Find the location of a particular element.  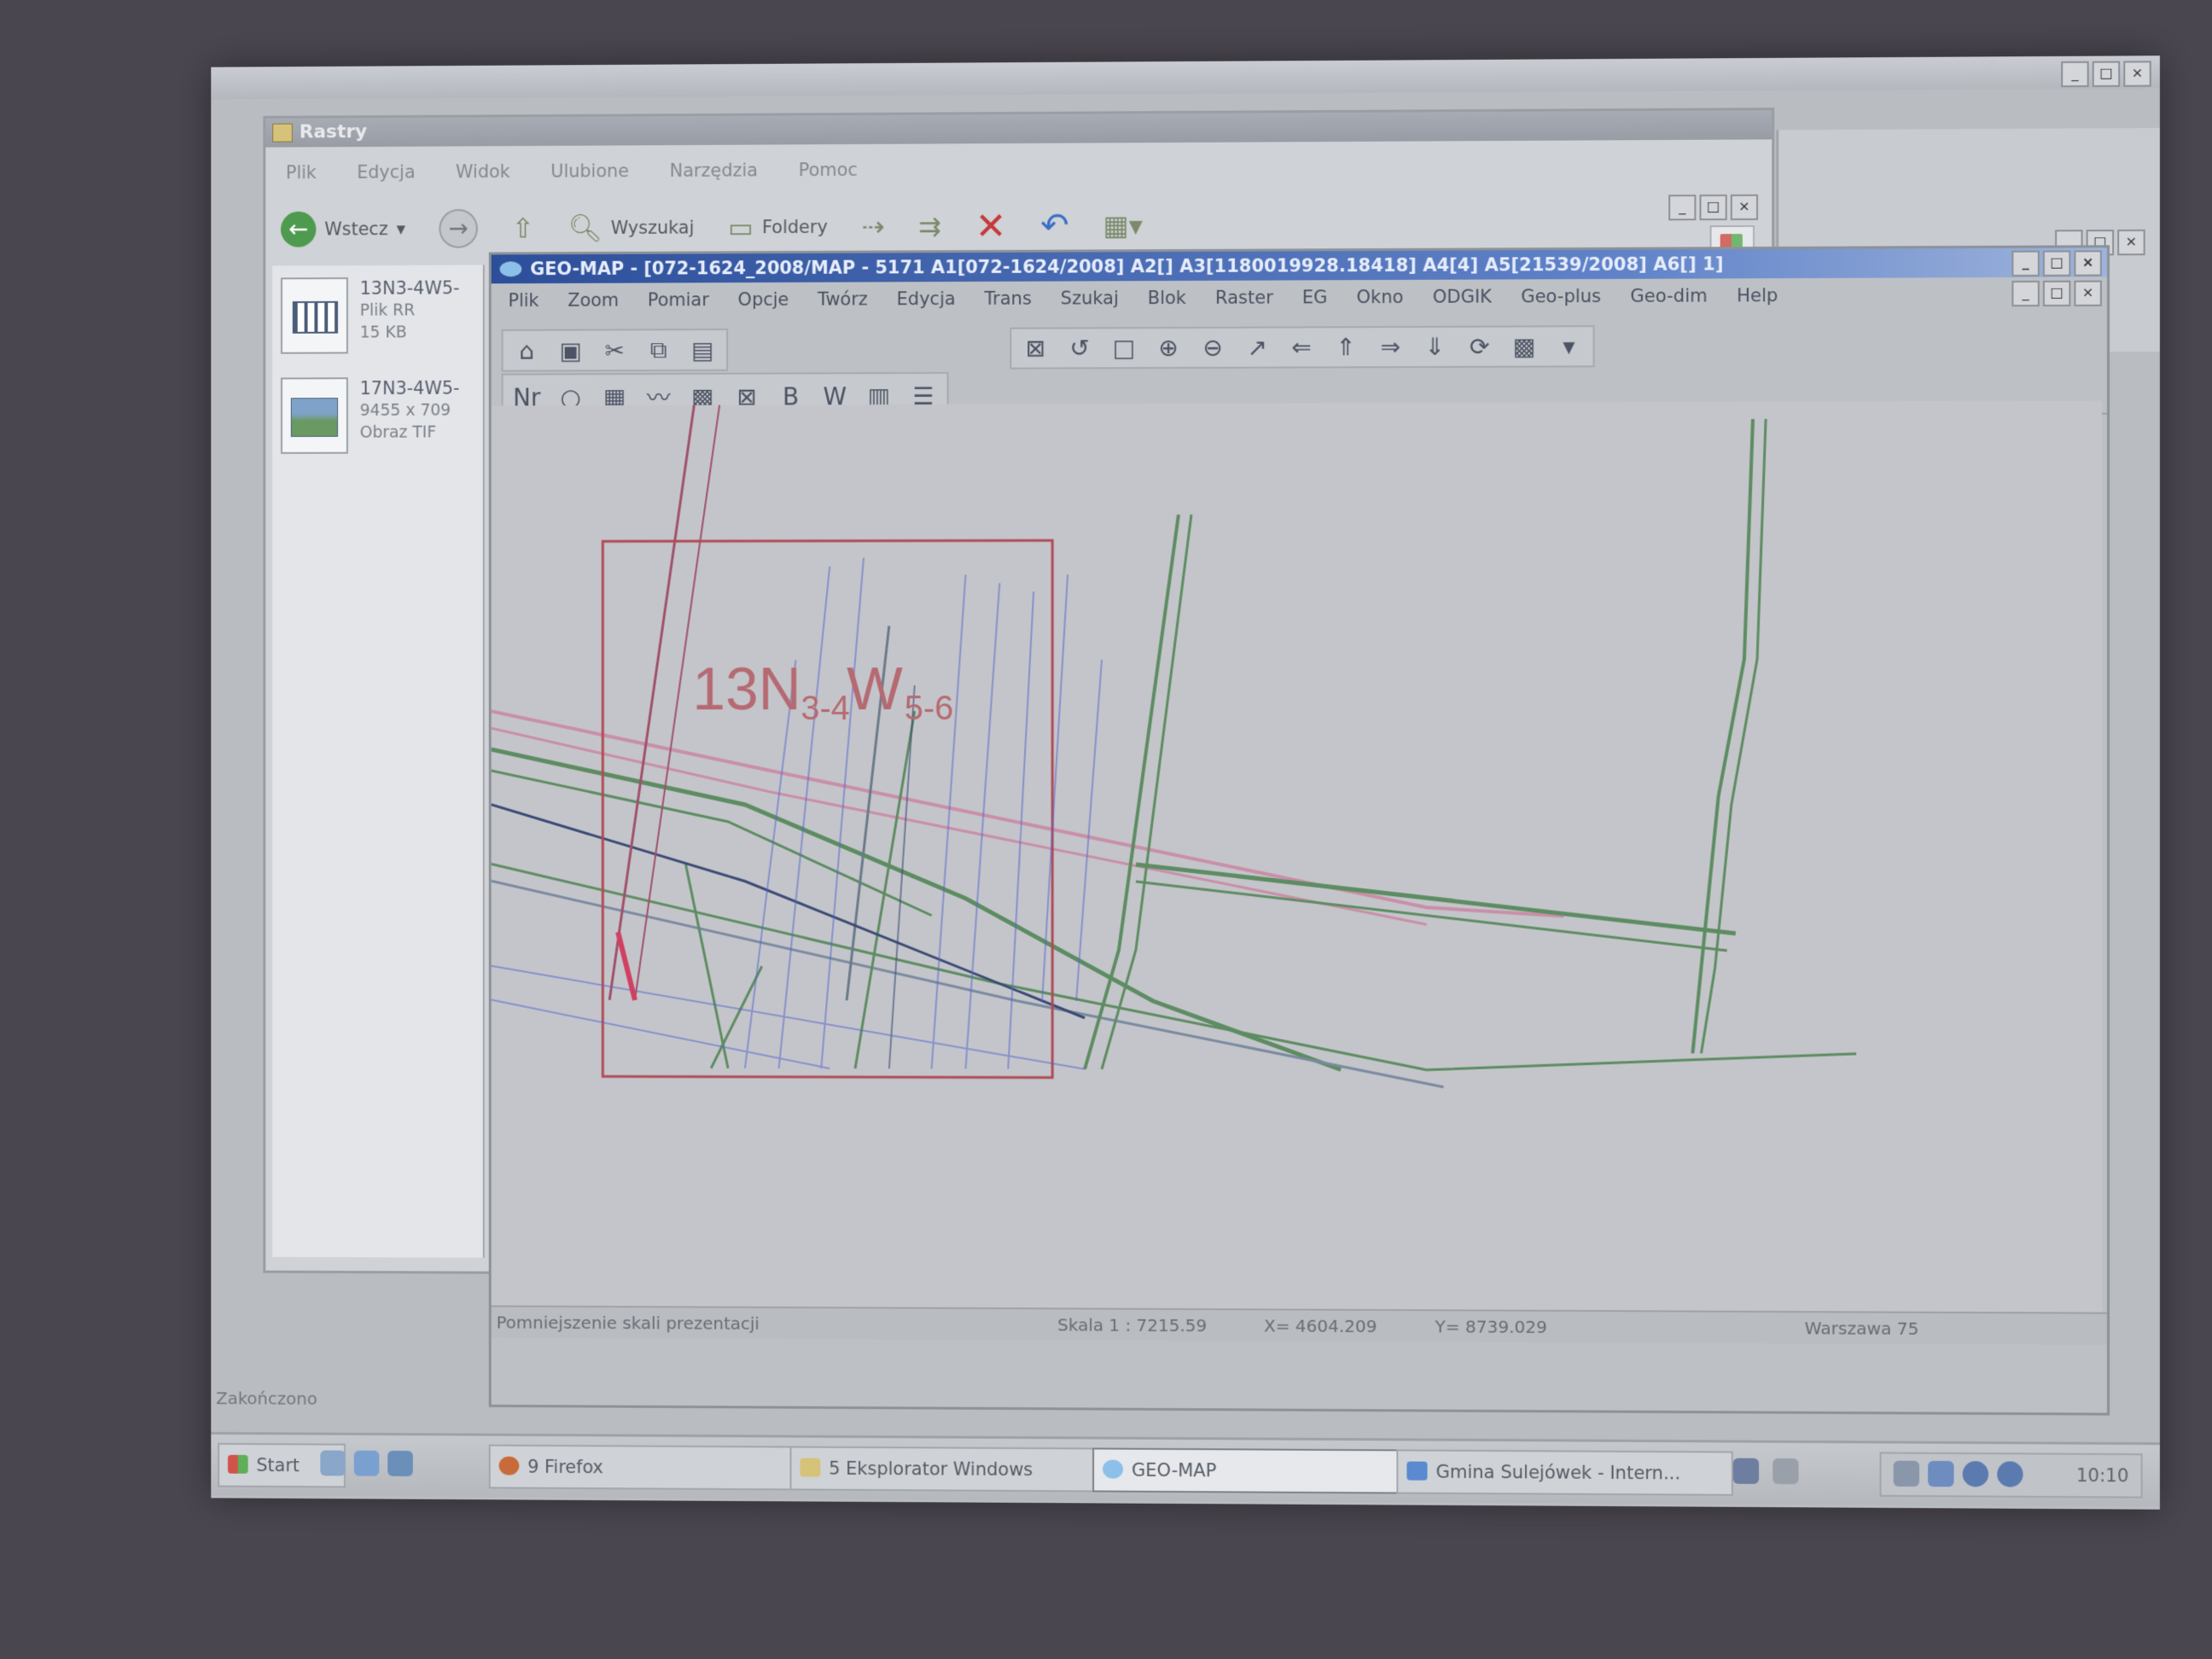

folder-icon is located at coordinates (282, 133).